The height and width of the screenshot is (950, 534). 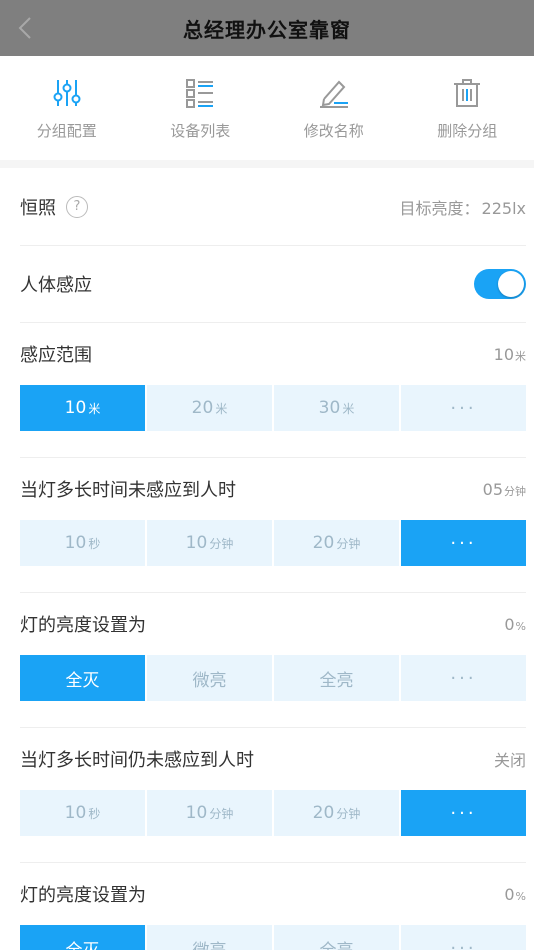 What do you see at coordinates (504, 489) in the screenshot?
I see `time1-value: 05分钟` at bounding box center [504, 489].